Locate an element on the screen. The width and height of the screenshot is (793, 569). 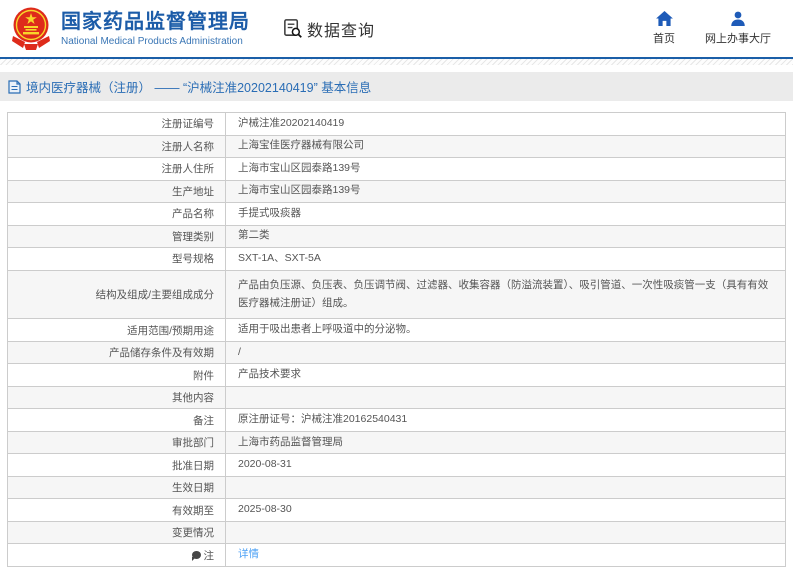
table-row: 有效期至 2025-08-30 is located at coordinates (396, 510).